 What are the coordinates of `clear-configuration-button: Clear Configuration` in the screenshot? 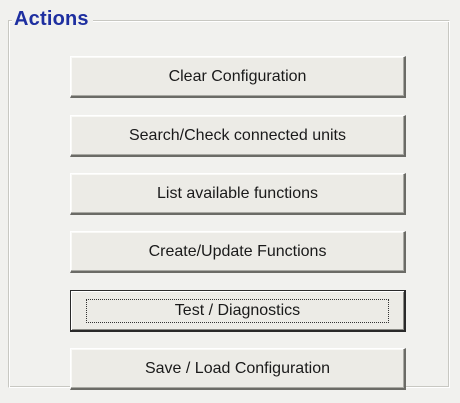 It's located at (238, 77).